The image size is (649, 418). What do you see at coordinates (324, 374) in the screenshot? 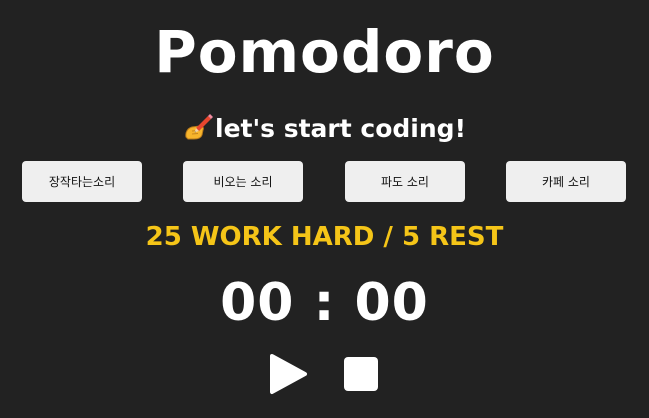
I see `timer-controls` at bounding box center [324, 374].